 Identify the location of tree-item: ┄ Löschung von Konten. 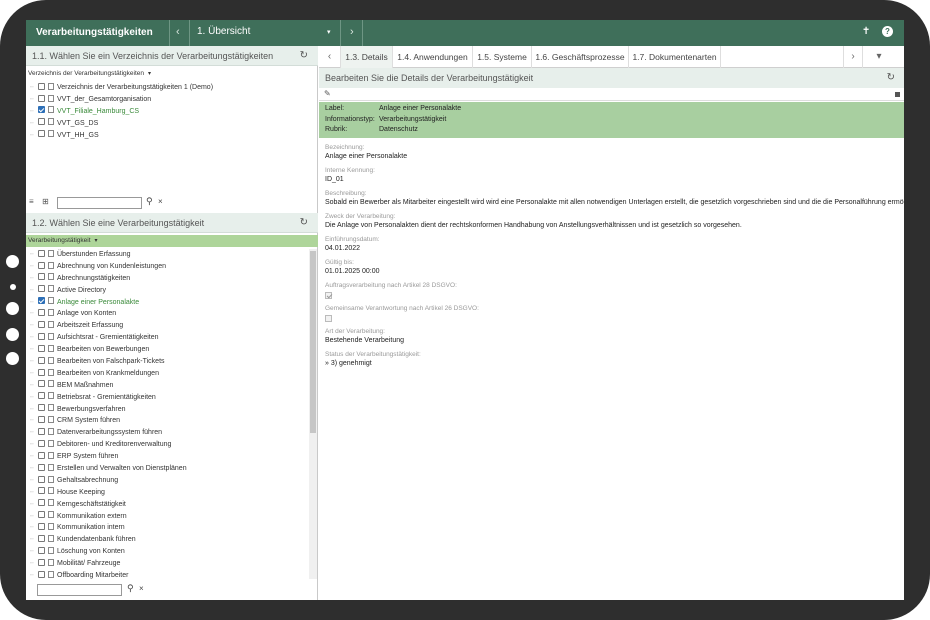
(172, 552).